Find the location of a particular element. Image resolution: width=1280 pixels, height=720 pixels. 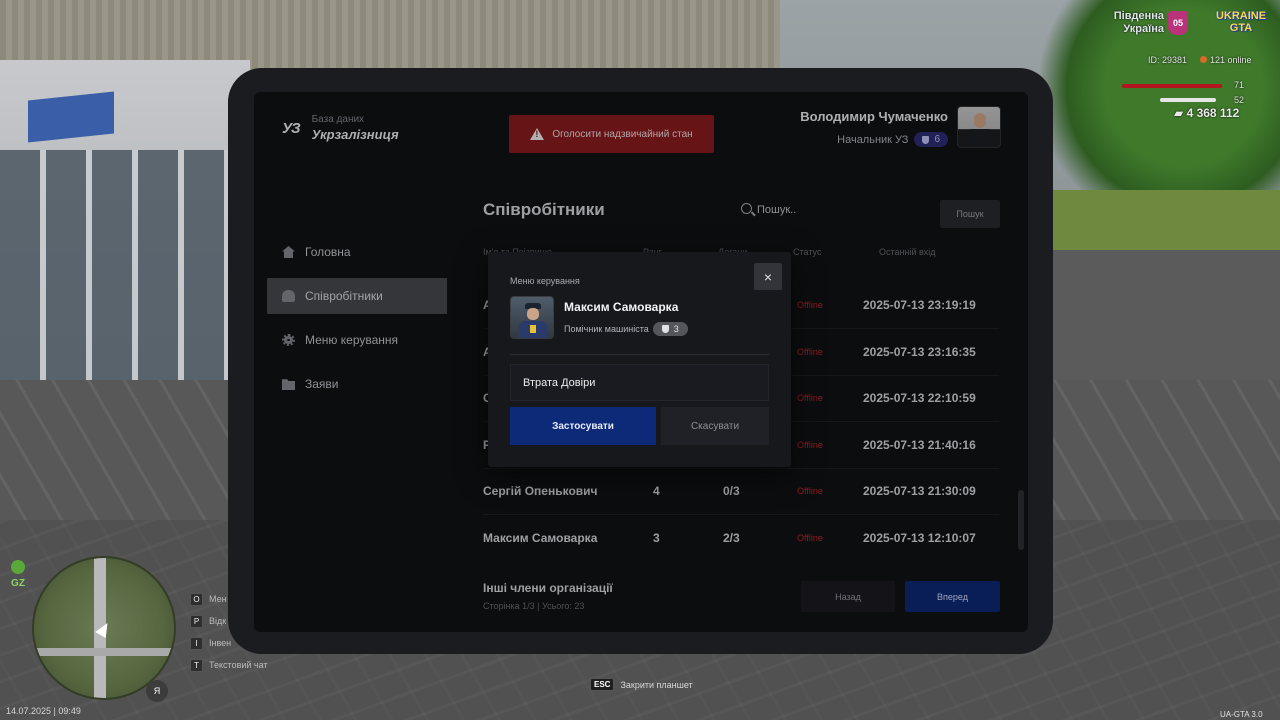

version: UA-GTA 3.0 is located at coordinates (1241, 714).